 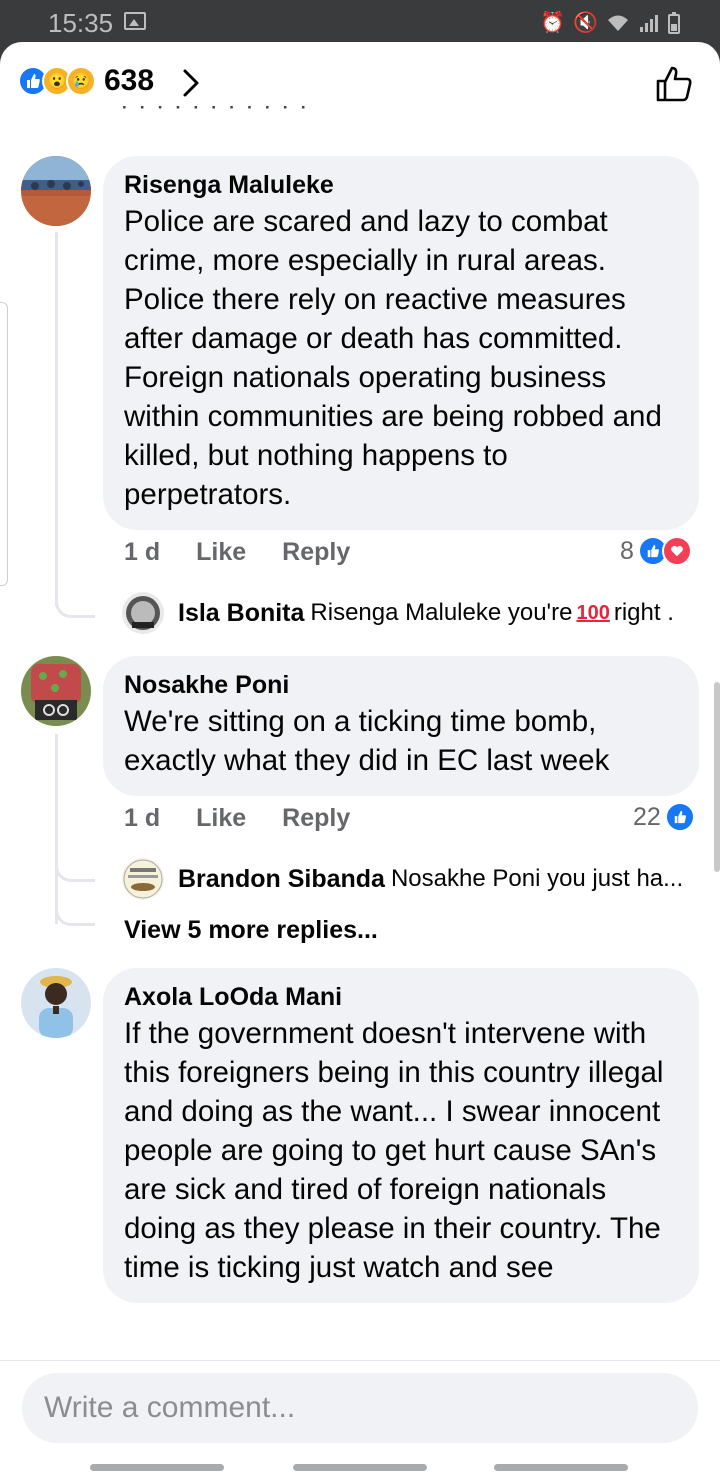 What do you see at coordinates (674, 22) in the screenshot?
I see `battery-icon` at bounding box center [674, 22].